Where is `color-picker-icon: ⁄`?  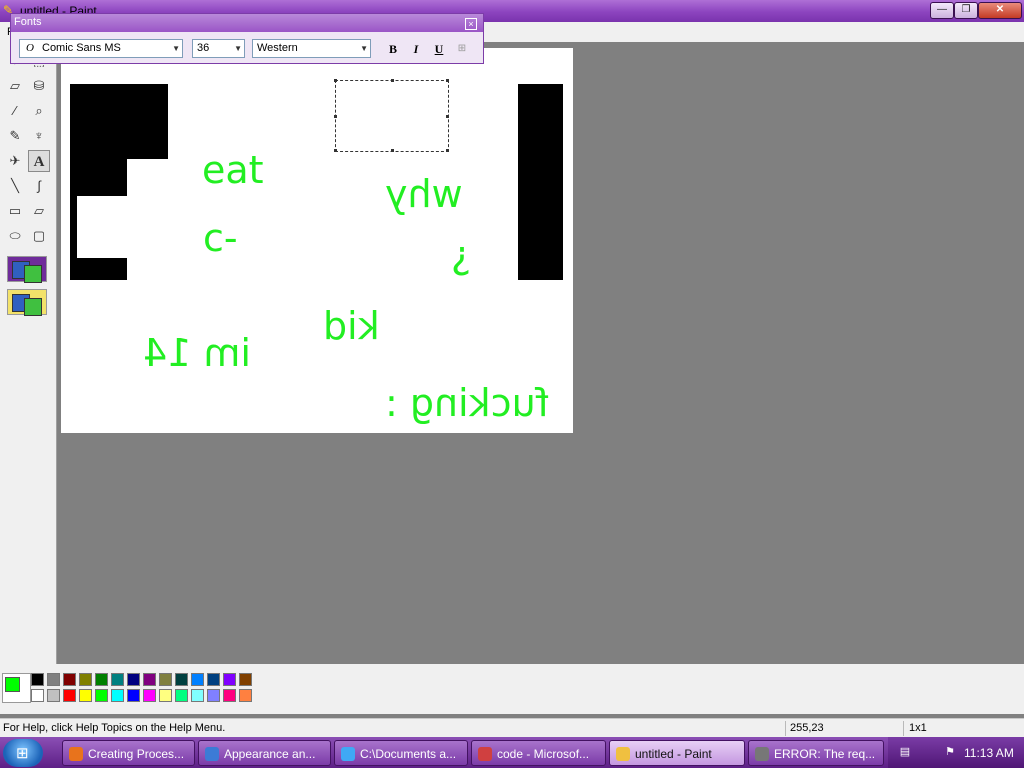
color-picker-icon: ⁄ is located at coordinates (15, 111).